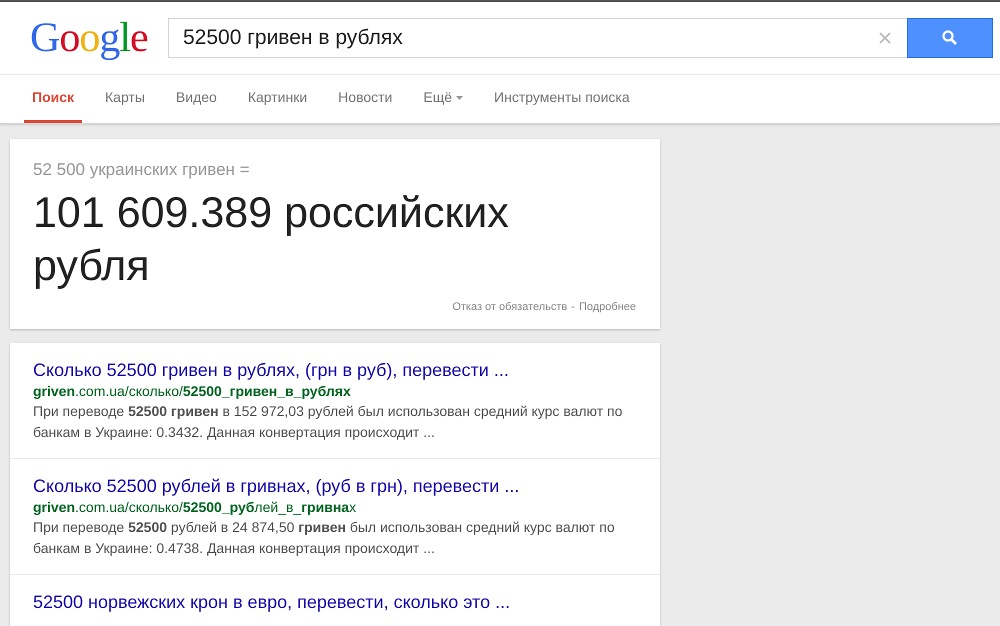  I want to click on nav-tab: Ещё, so click(443, 99).